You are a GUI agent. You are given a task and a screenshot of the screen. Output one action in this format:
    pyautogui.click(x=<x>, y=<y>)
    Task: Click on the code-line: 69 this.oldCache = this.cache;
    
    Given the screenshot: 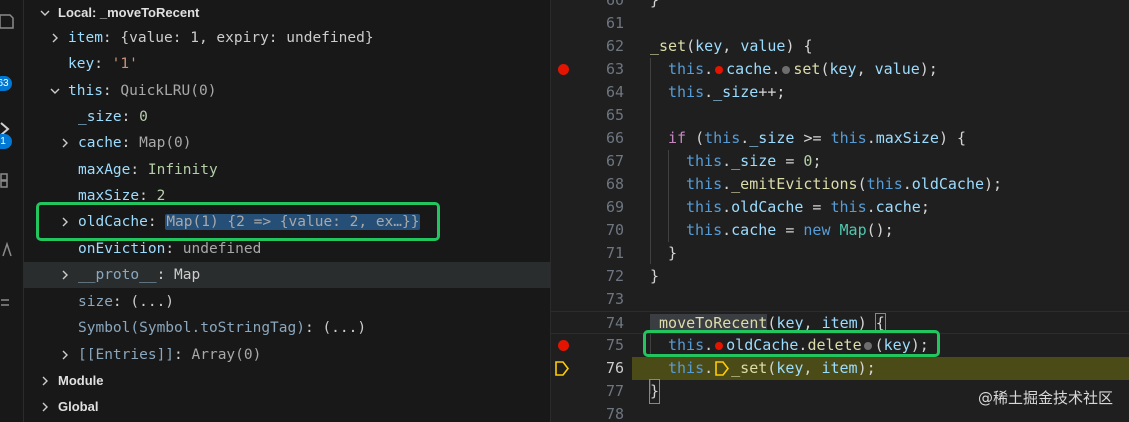 What is the action you would take?
    pyautogui.click(x=840, y=207)
    